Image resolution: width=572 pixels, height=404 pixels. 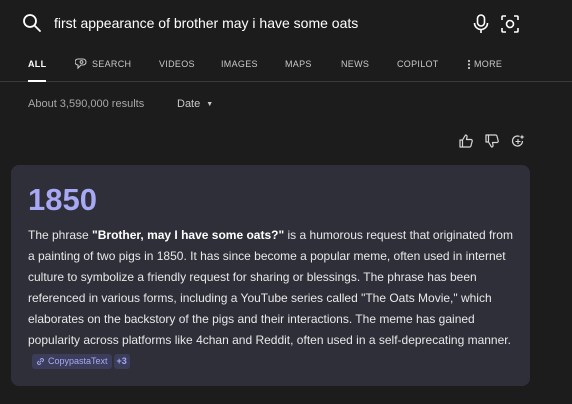 I want to click on tab-copilot-label: COPILOT, so click(x=418, y=64).